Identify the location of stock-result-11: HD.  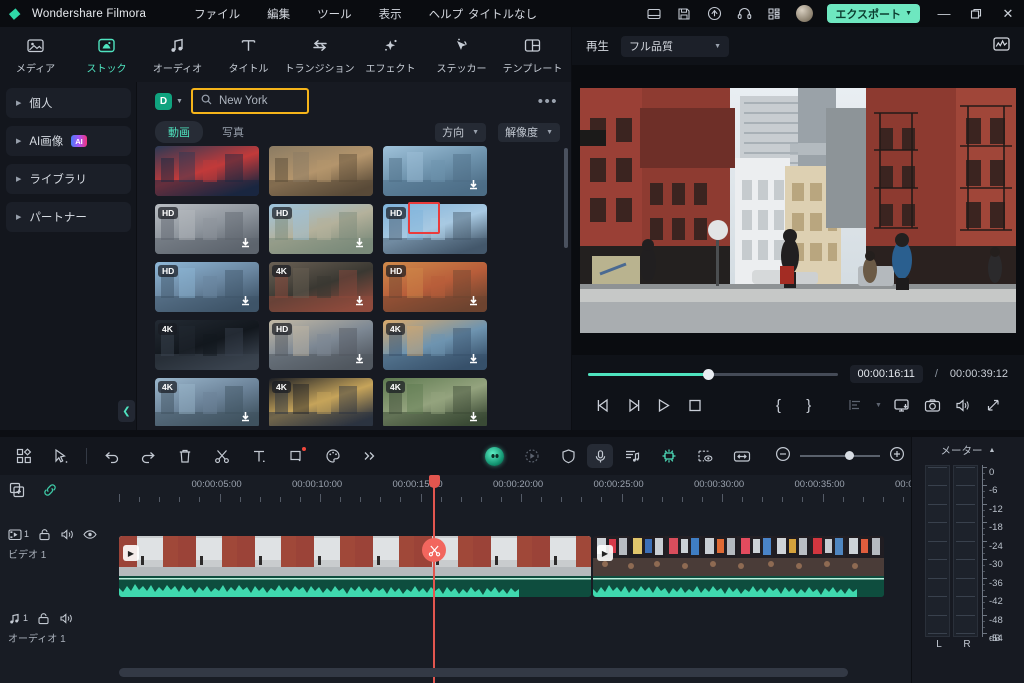
(321, 345).